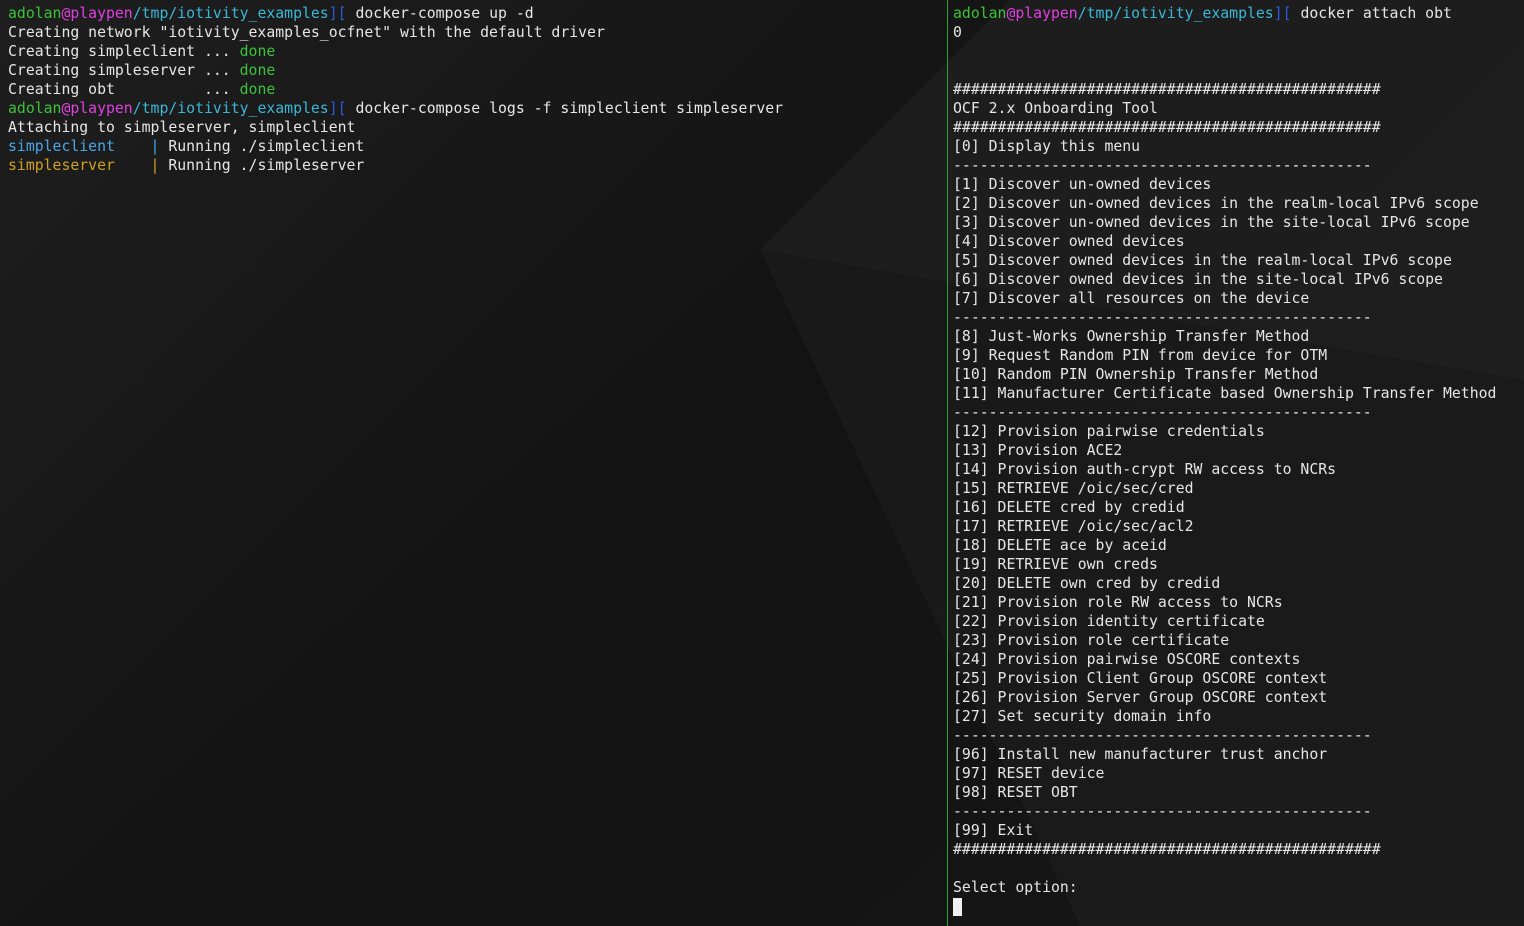  What do you see at coordinates (1055, 564) in the screenshot?
I see `menu-item: [19] RETRIEVE own creds` at bounding box center [1055, 564].